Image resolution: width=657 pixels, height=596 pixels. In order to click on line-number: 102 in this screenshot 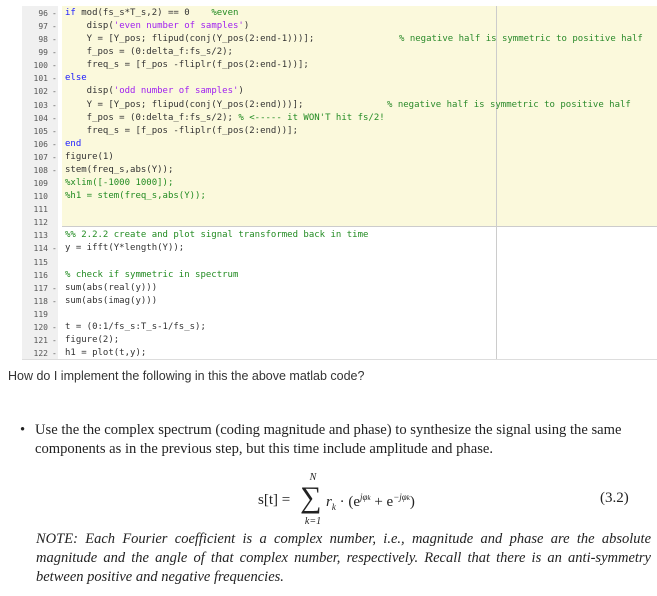, I will do `click(40, 92)`.